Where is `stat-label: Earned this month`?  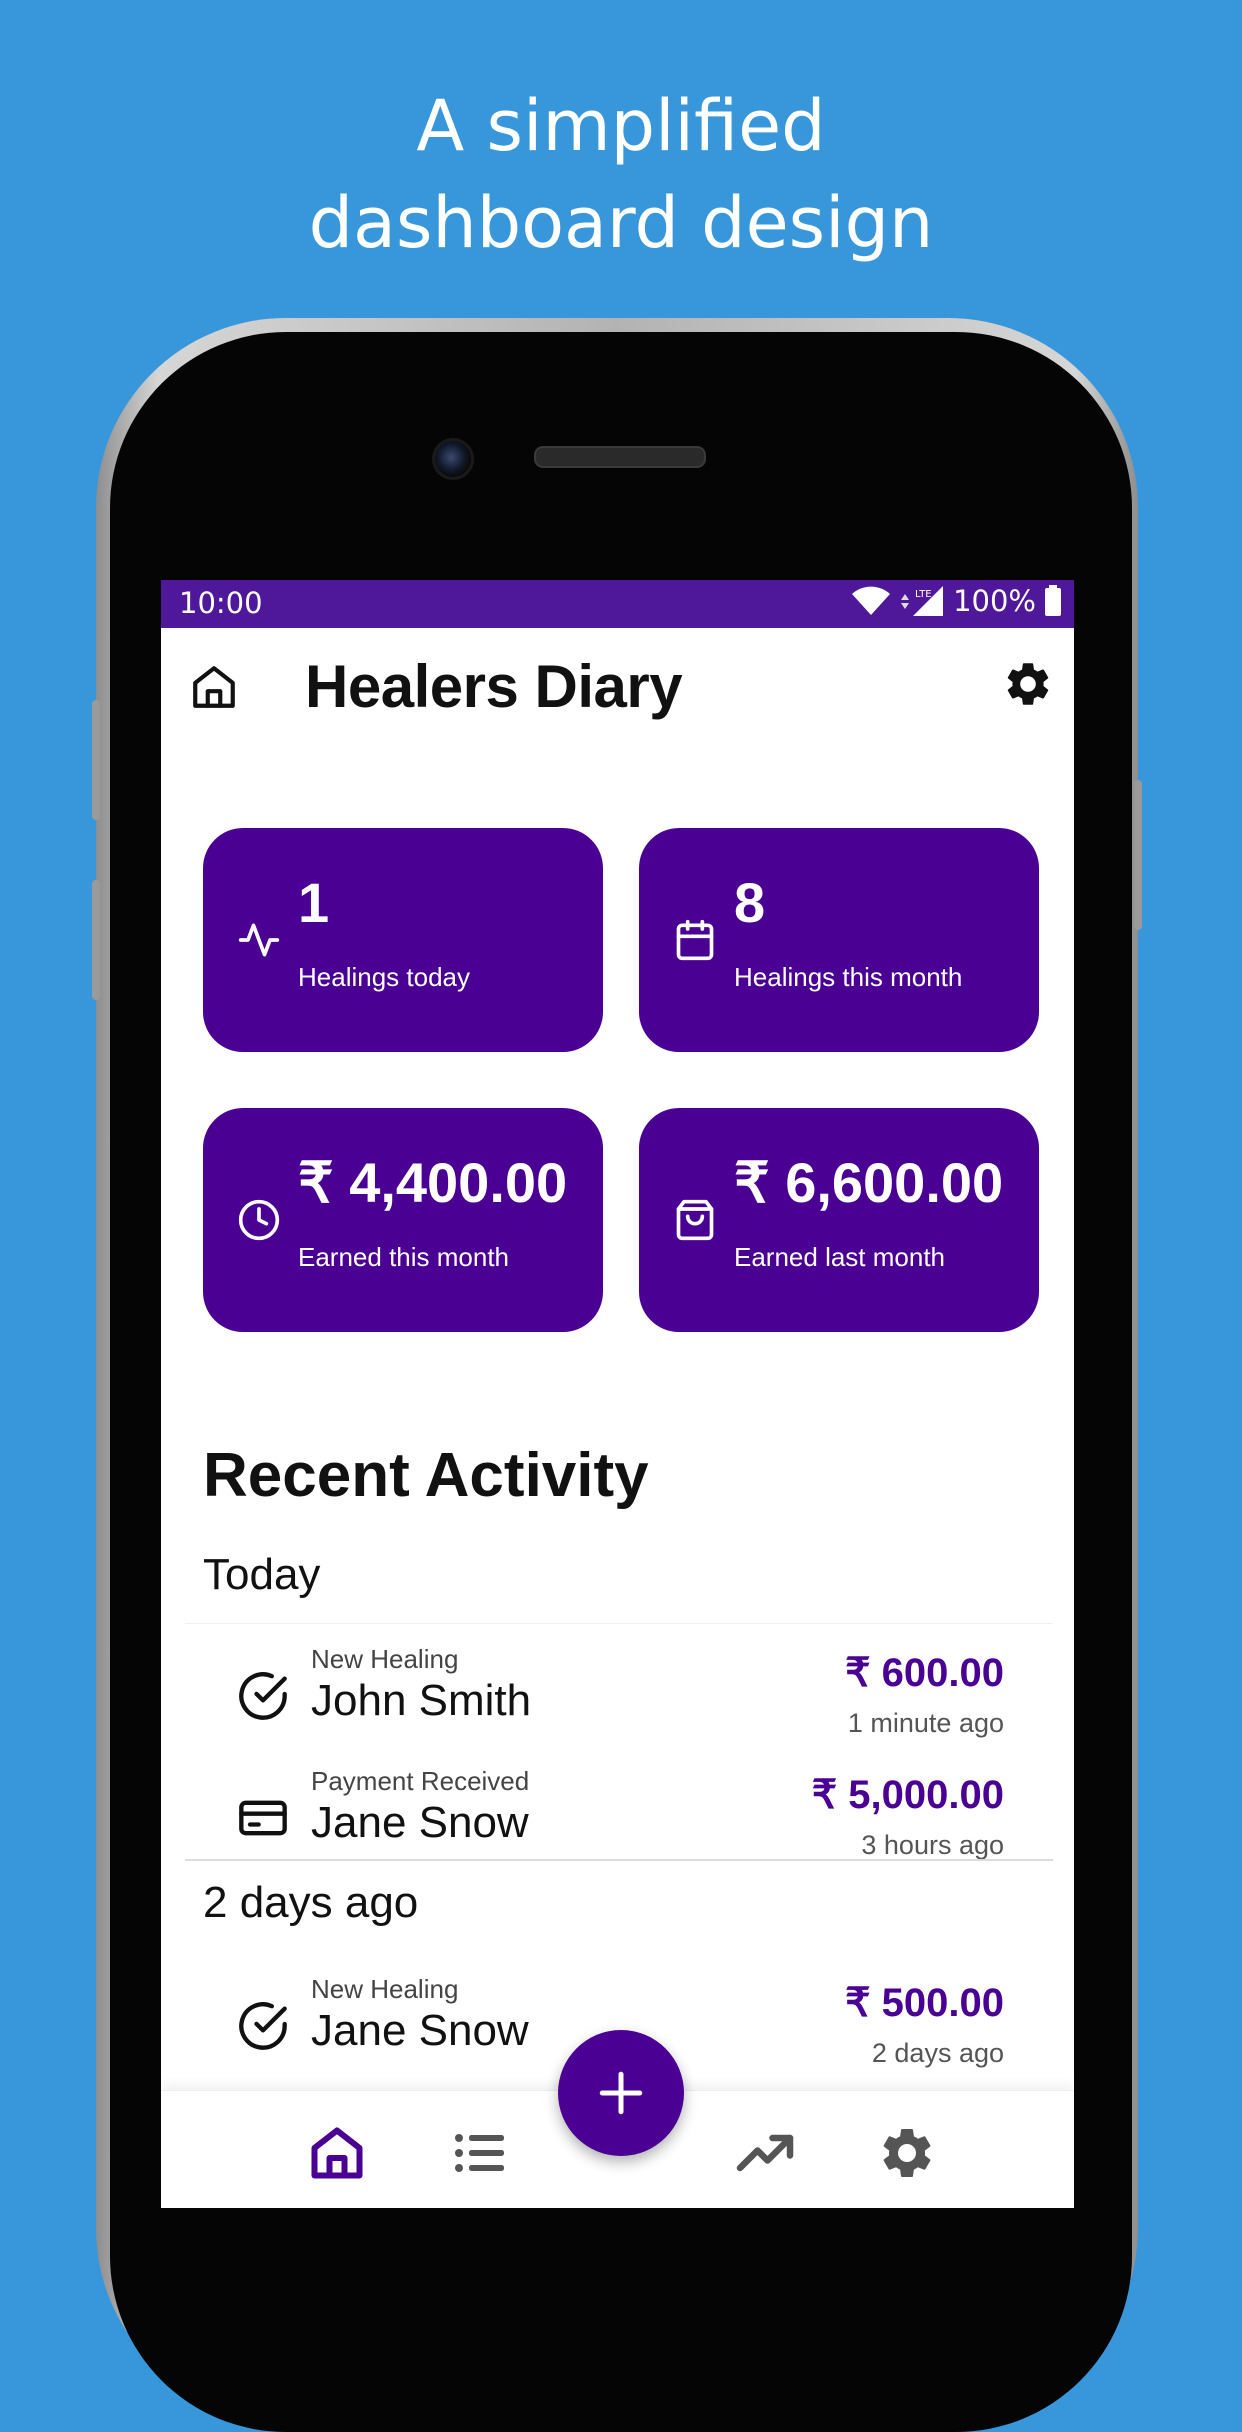 stat-label: Earned this month is located at coordinates (404, 1257).